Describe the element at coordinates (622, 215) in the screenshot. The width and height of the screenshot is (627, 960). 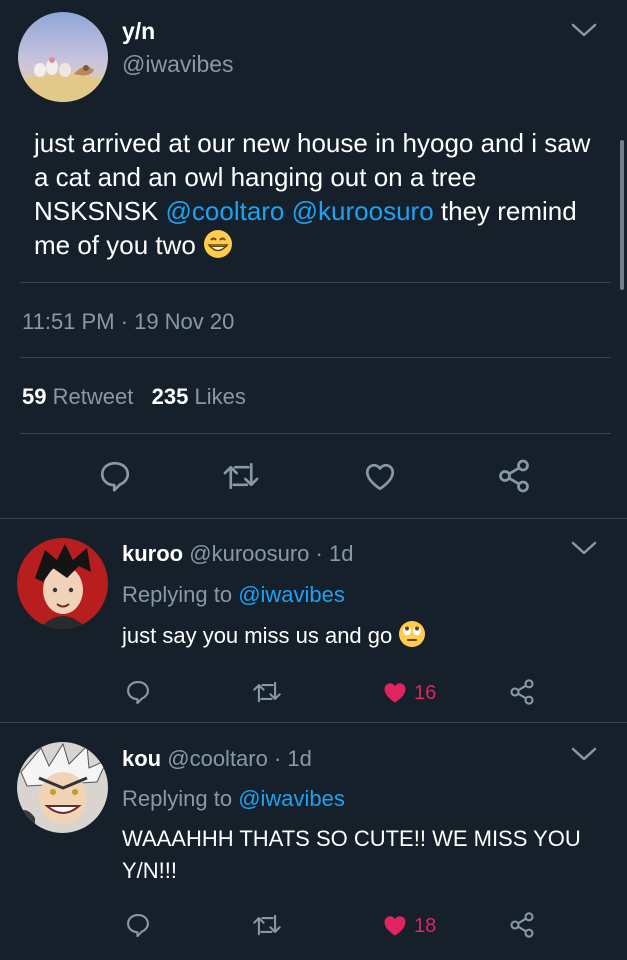
I see `scrollbar` at that location.